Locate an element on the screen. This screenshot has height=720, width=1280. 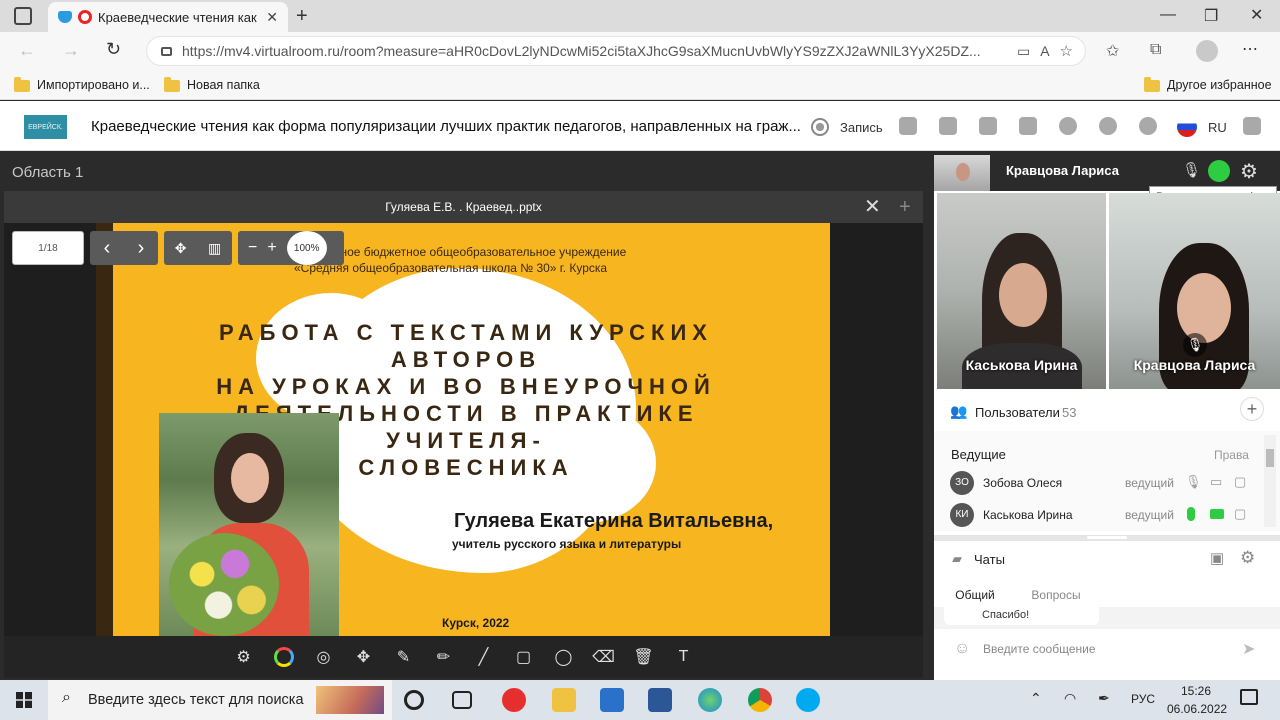
browser-tab: Краеведческие чтения как ✕ is located at coordinates (168, 17).